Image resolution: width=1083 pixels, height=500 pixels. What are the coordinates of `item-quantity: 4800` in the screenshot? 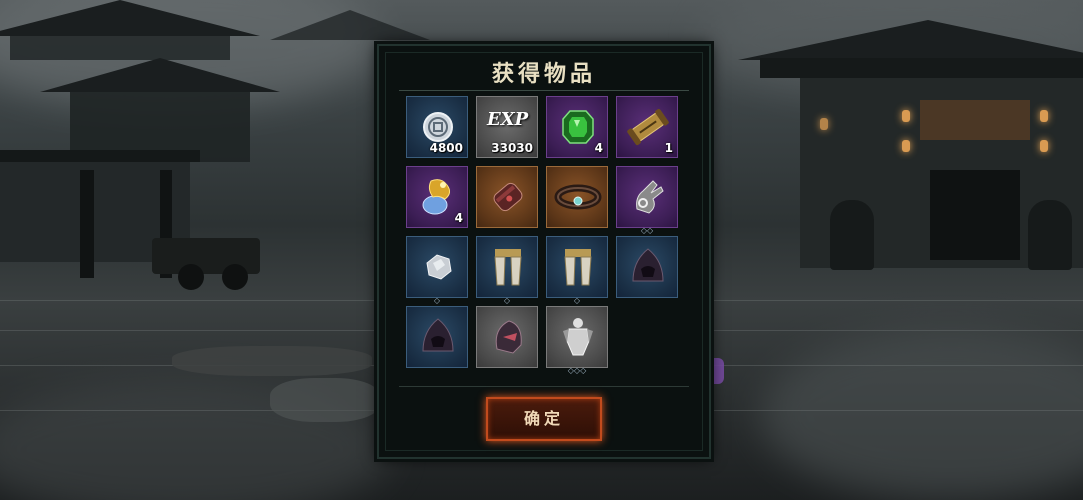 It's located at (446, 148).